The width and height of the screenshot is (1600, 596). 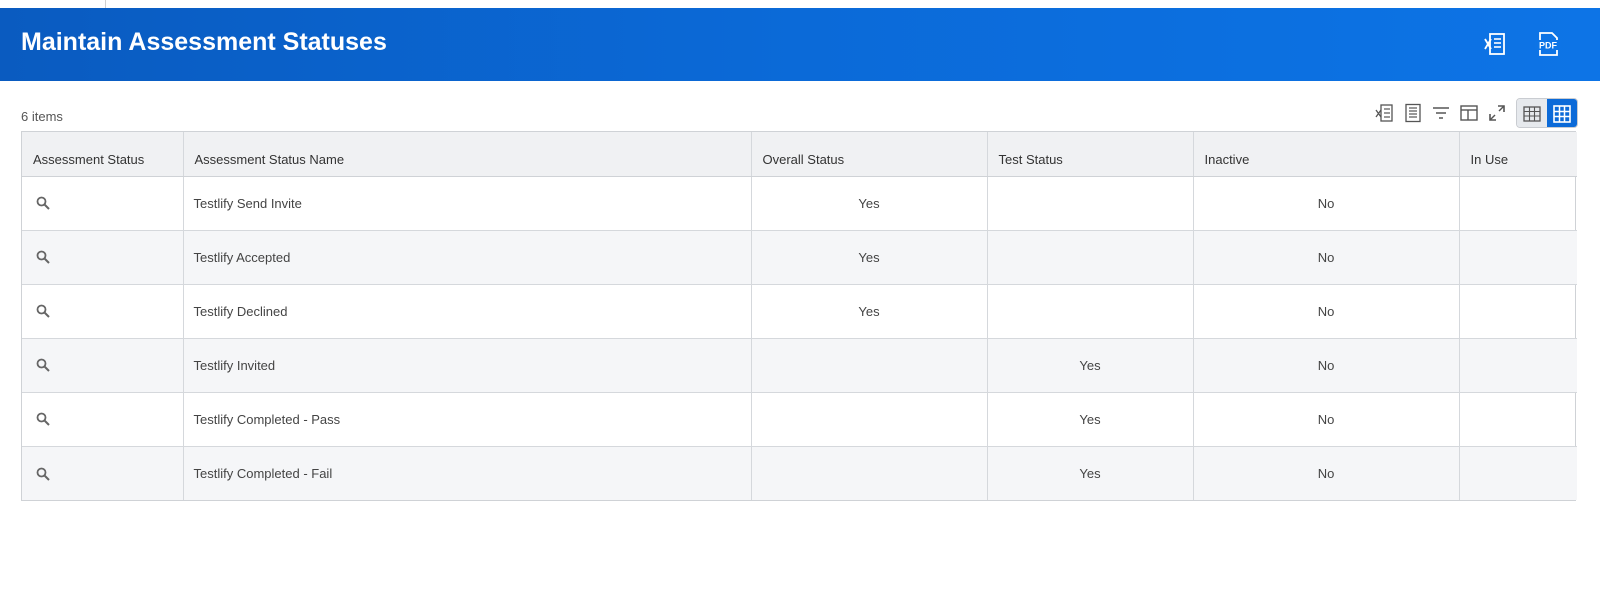 I want to click on table-row: Testlify Completed - Pass Yes No, so click(x=799, y=419).